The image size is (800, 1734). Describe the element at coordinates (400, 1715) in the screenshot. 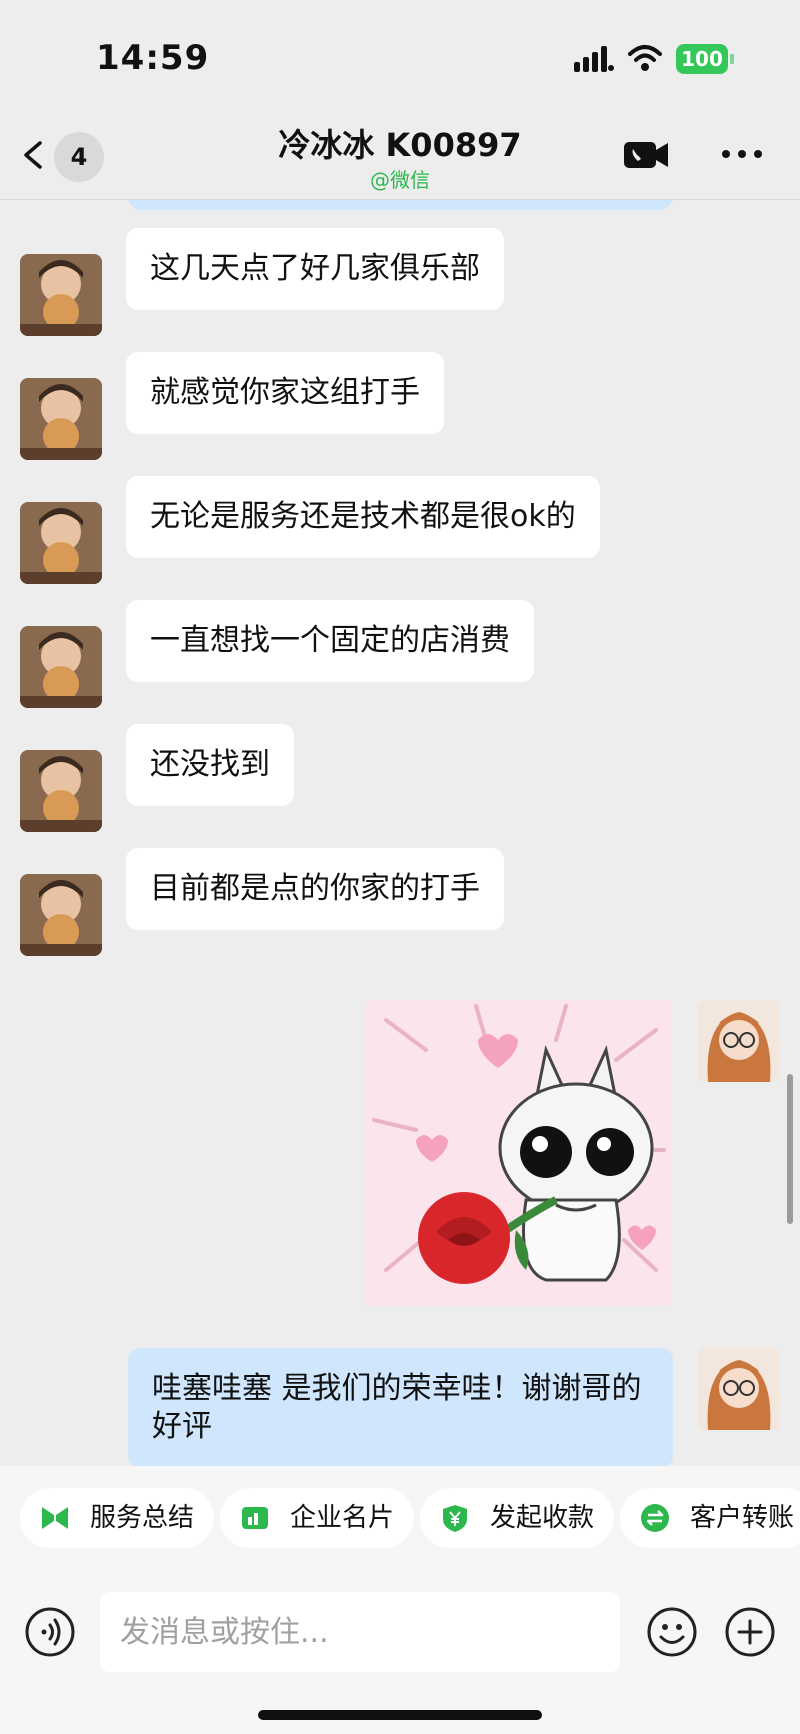

I see `home-indicator` at that location.